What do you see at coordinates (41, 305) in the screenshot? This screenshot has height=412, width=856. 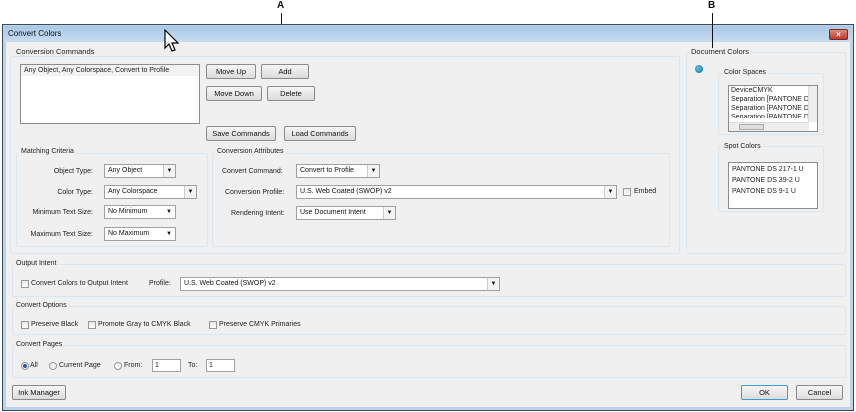 I see `convert-options-label: Convert Options` at bounding box center [41, 305].